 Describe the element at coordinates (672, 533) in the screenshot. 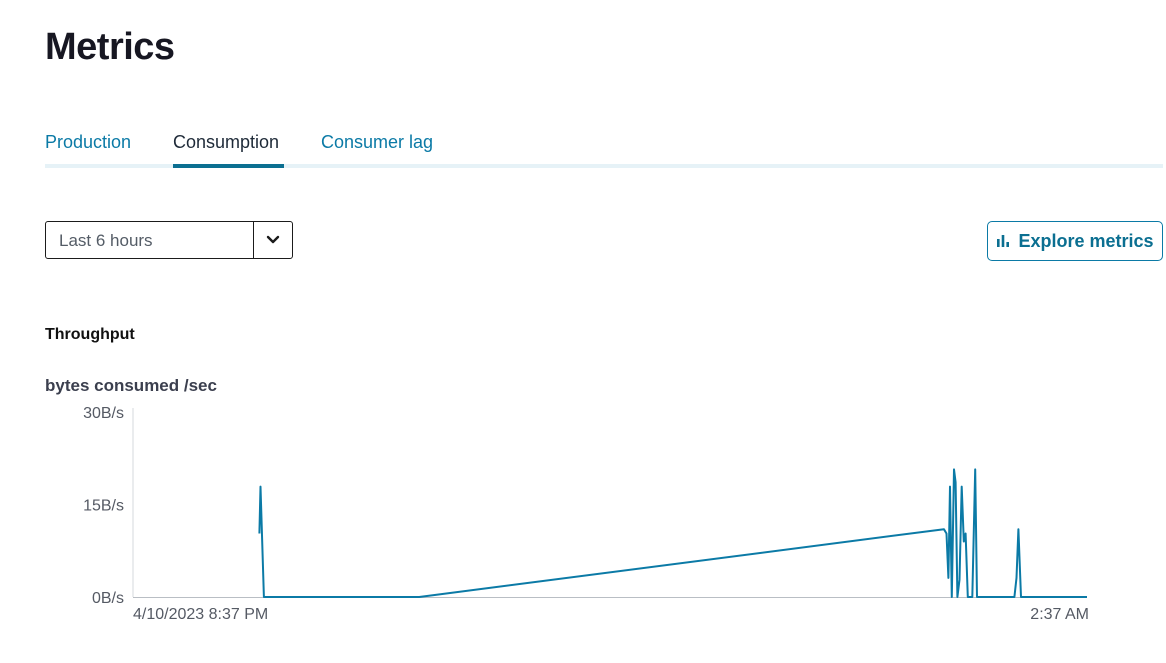

I see `series-line` at that location.